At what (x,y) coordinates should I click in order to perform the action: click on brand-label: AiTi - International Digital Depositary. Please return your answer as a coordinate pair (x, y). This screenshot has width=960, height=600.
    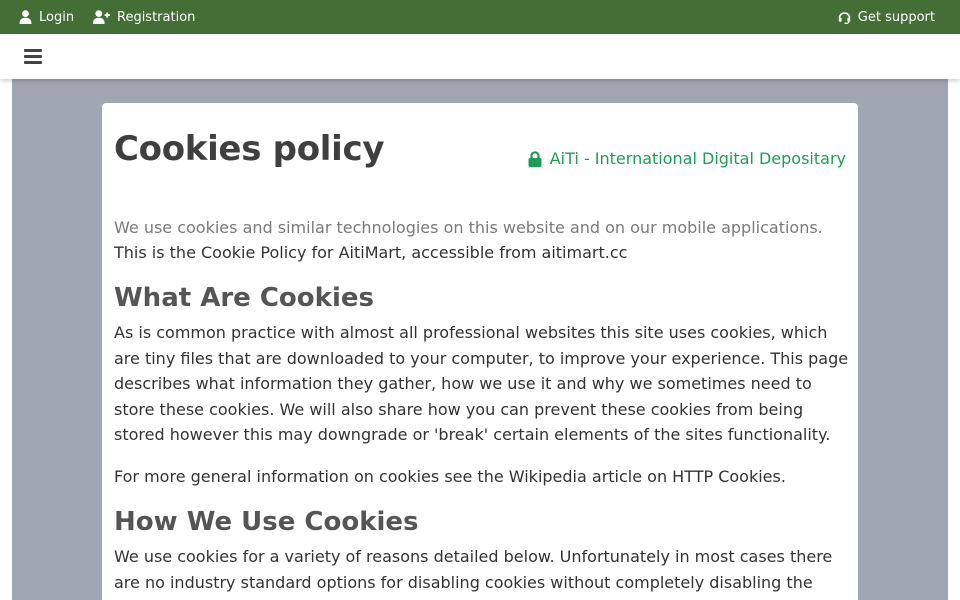
    Looking at the image, I should click on (687, 158).